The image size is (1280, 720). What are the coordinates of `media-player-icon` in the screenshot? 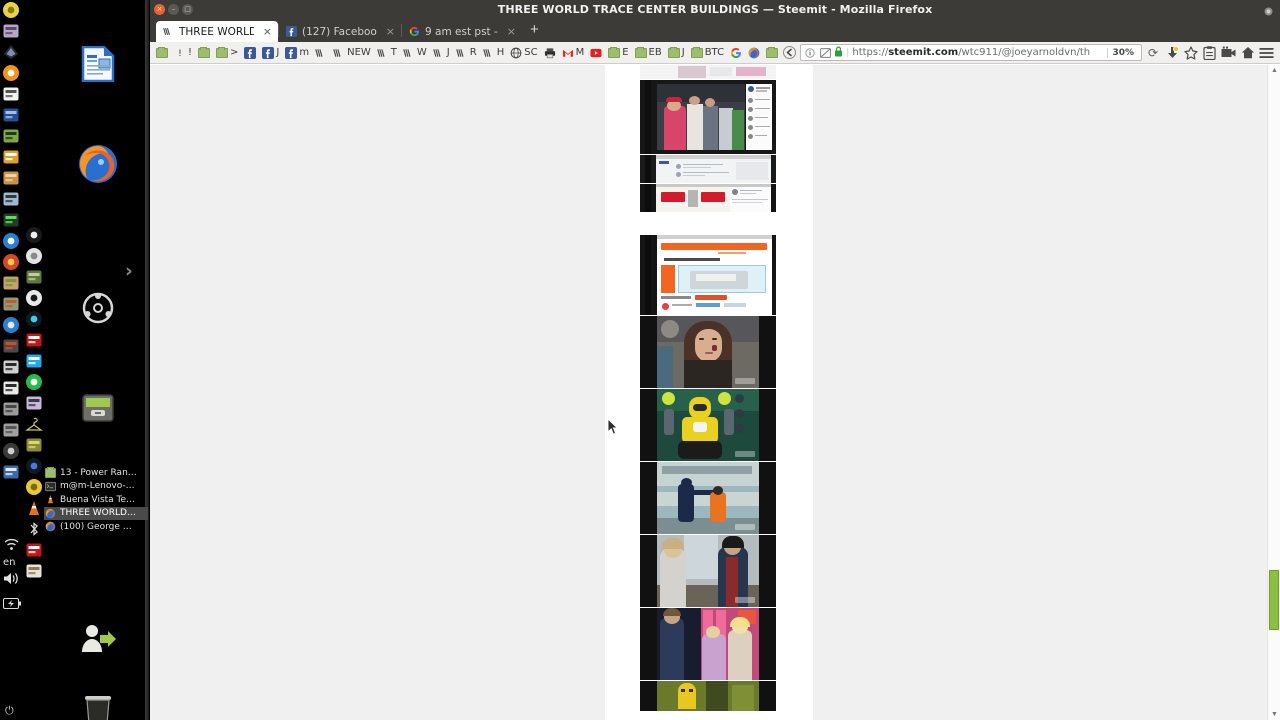 It's located at (11, 241).